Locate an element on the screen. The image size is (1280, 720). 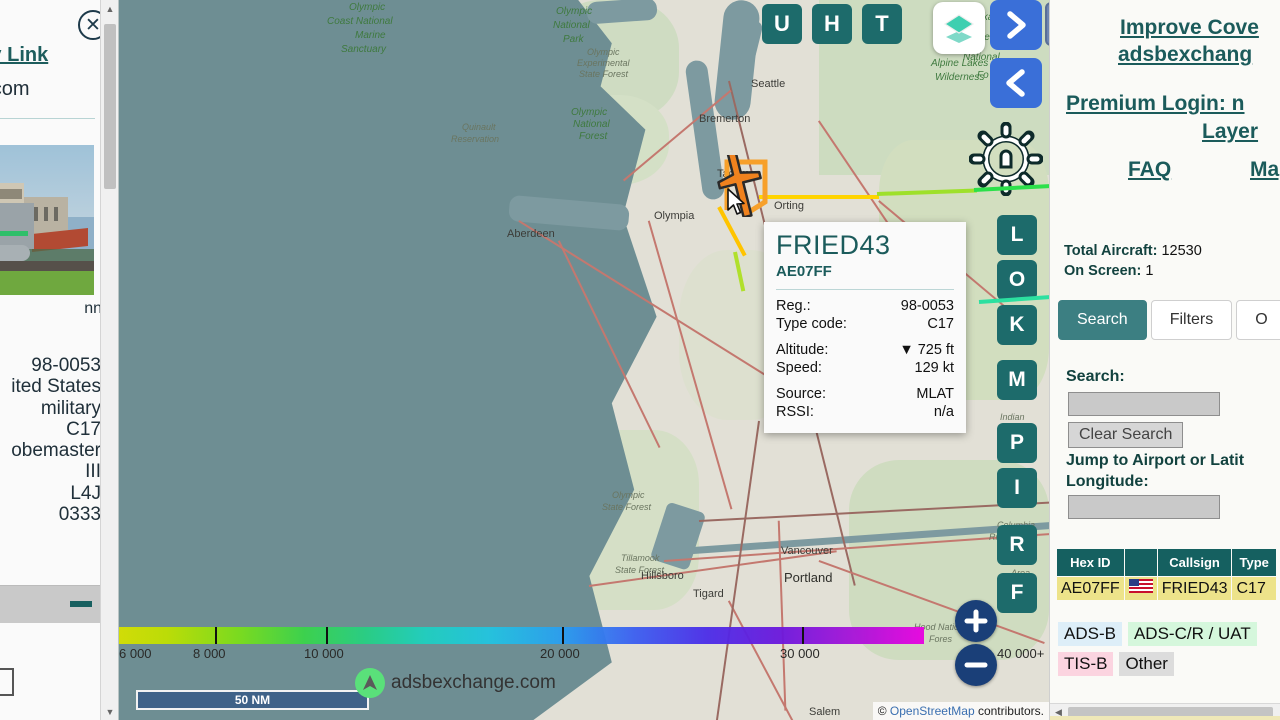
altitude-tick is located at coordinates (327, 635).